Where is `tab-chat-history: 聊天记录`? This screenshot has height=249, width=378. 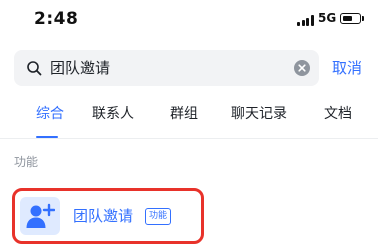 tab-chat-history: 聊天记录 is located at coordinates (259, 114).